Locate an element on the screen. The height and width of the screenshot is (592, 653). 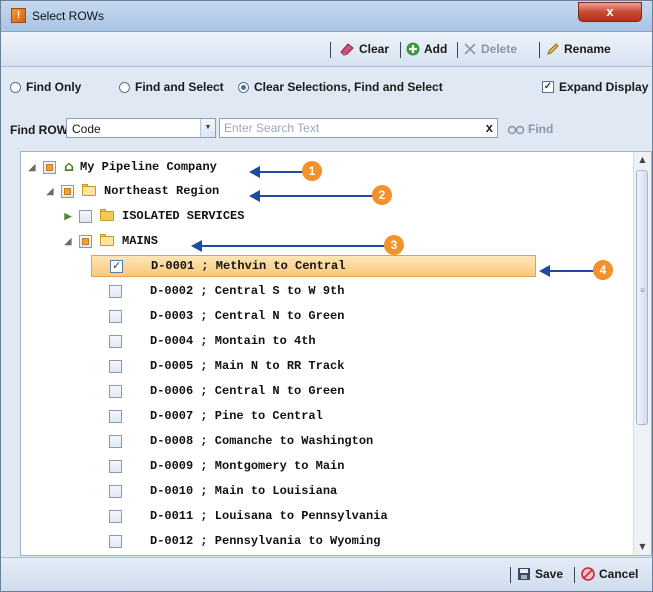
tree-node-isolated-services: ▶ ISOLATED SERVICES is located at coordinates (153, 216).